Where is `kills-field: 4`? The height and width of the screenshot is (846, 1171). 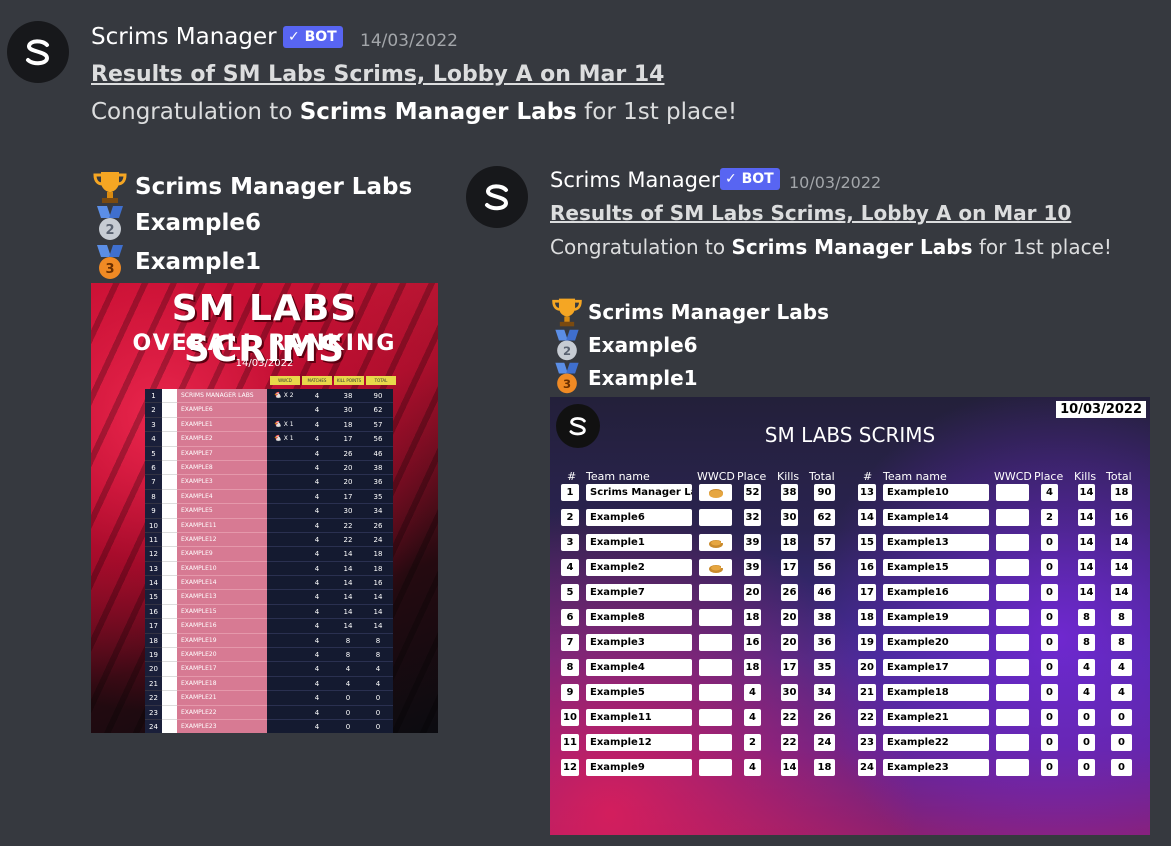 kills-field: 4 is located at coordinates (1086, 692).